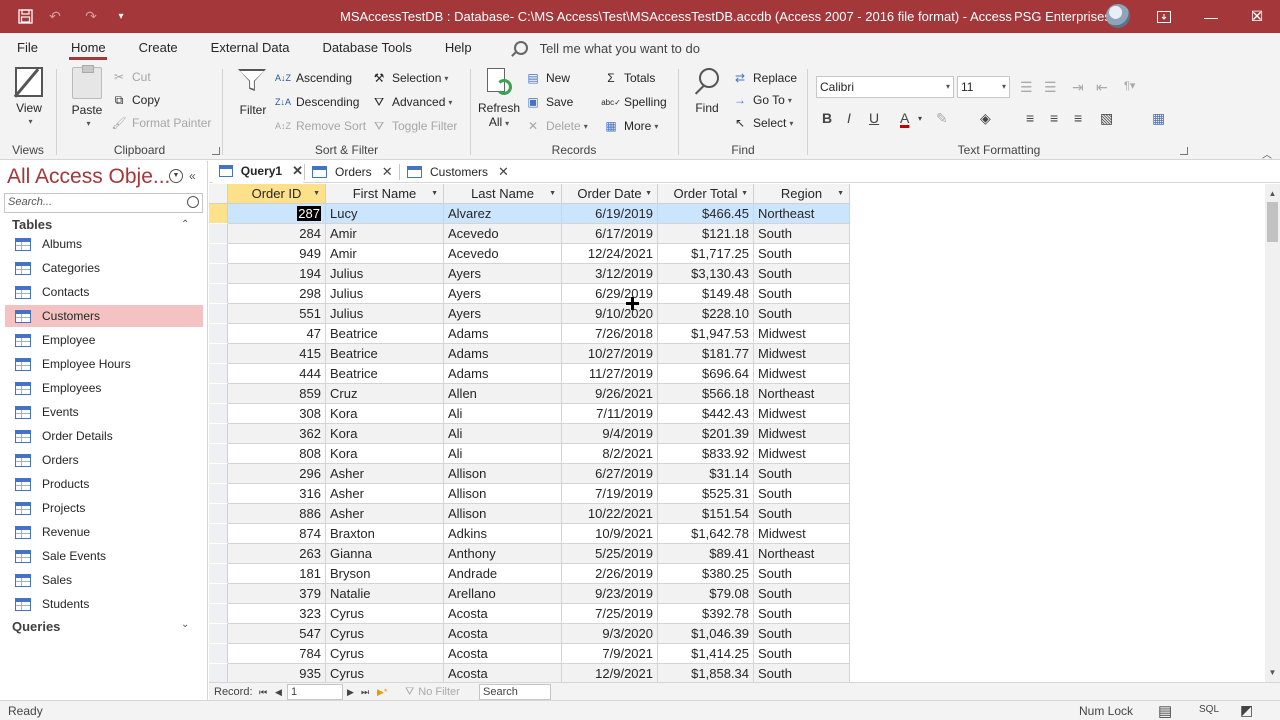 This screenshot has height=720, width=1280. What do you see at coordinates (706, 534) in the screenshot?
I see `table-cell: $1,642.78` at bounding box center [706, 534].